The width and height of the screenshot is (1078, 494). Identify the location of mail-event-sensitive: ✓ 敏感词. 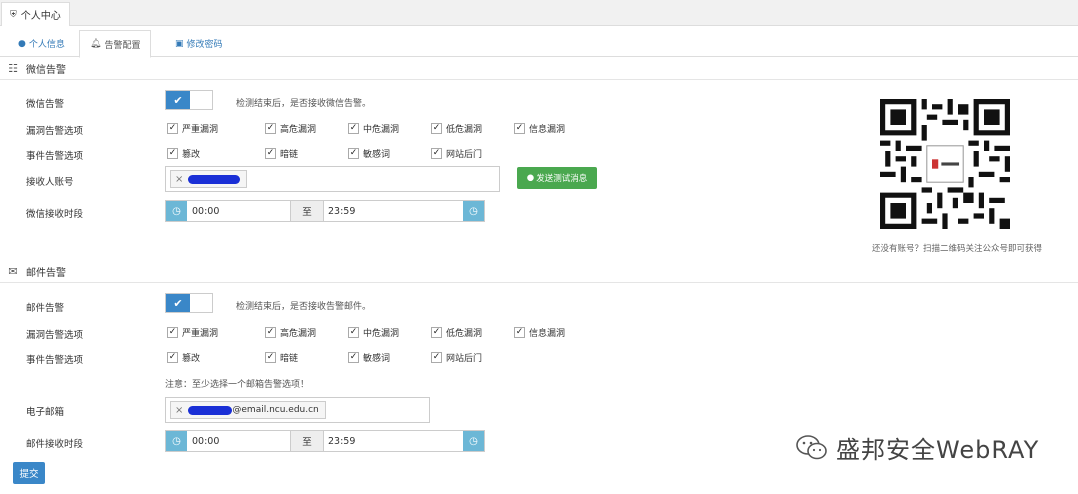
(369, 357).